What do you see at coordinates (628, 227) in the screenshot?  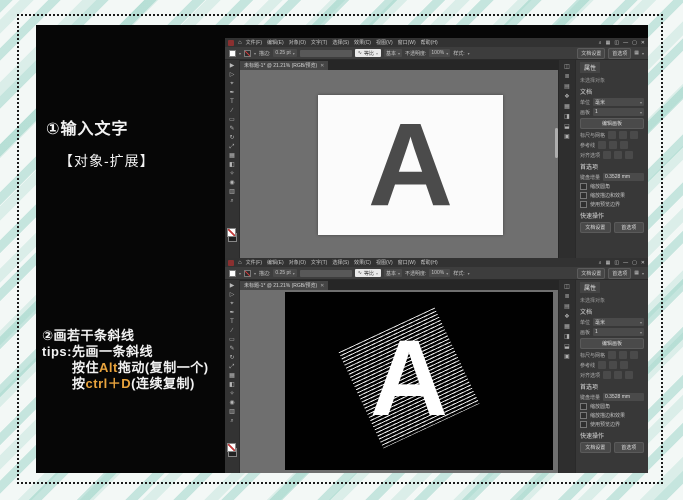 I see `quick-action-button: 首选项` at bounding box center [628, 227].